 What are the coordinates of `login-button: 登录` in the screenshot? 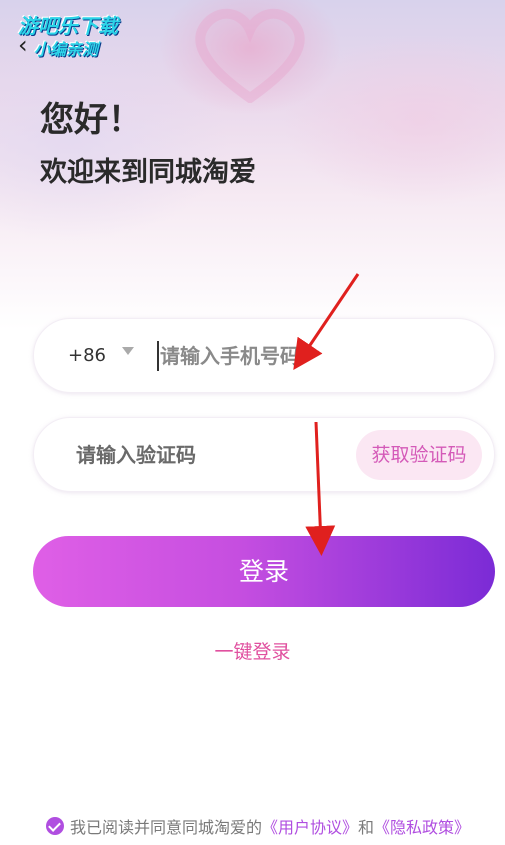 It's located at (264, 571).